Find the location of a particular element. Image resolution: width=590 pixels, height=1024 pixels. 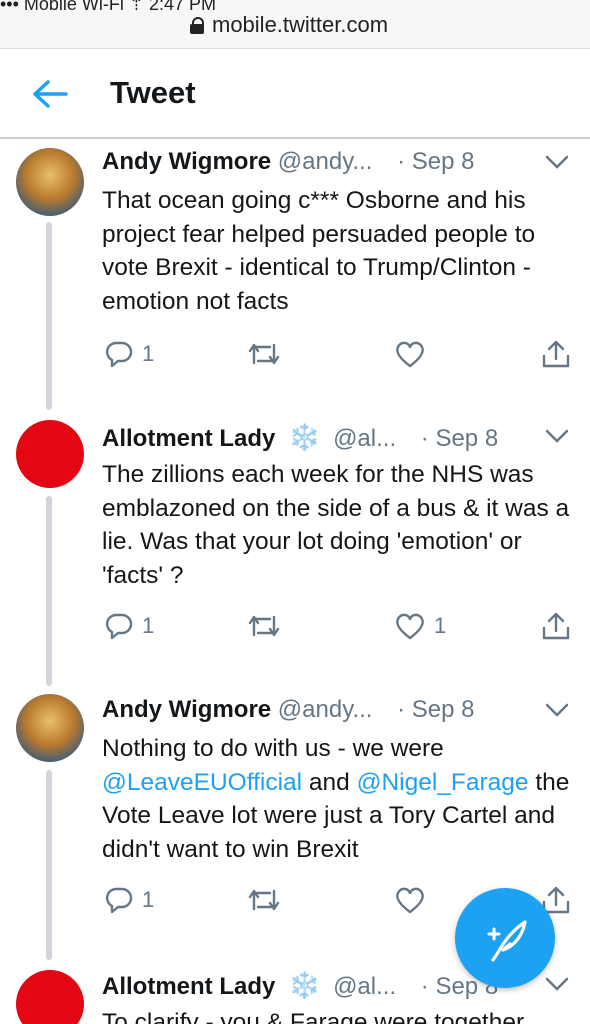

mention-link: @Nigel_Farage is located at coordinates (443, 782).